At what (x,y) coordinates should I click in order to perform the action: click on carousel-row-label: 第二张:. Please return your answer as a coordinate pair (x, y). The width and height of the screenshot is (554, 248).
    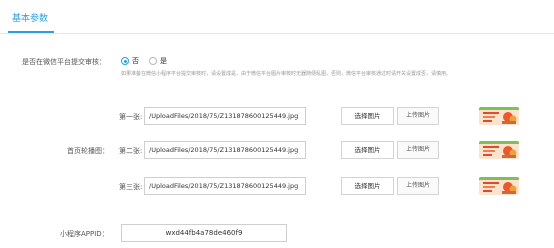
    Looking at the image, I should click on (131, 151).